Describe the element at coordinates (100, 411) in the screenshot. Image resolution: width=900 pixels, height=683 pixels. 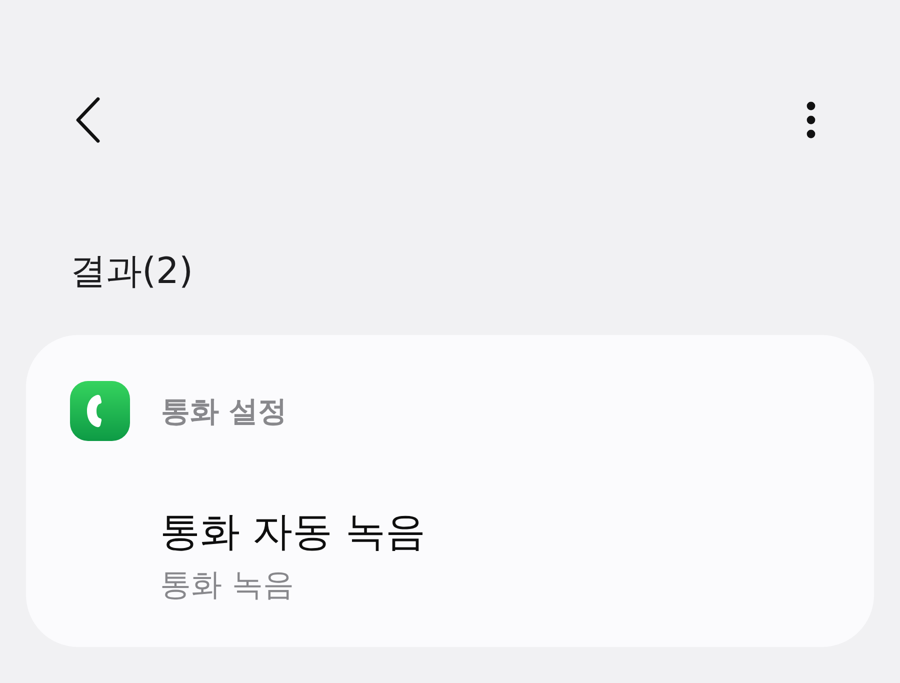
I see `phone-app-icon` at that location.